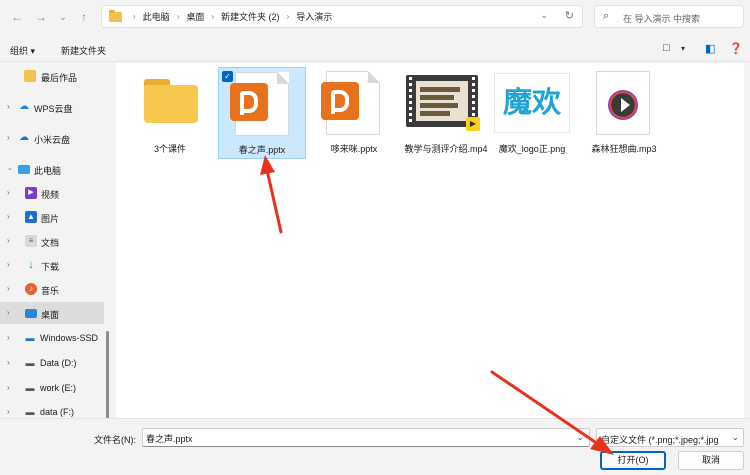 The width and height of the screenshot is (750, 475). What do you see at coordinates (342, 16) in the screenshot?
I see `address-bar: › 此电脑 › 桌面 › 新建文件夹 (2) › 导入演示 ⌄ ↻` at bounding box center [342, 16].